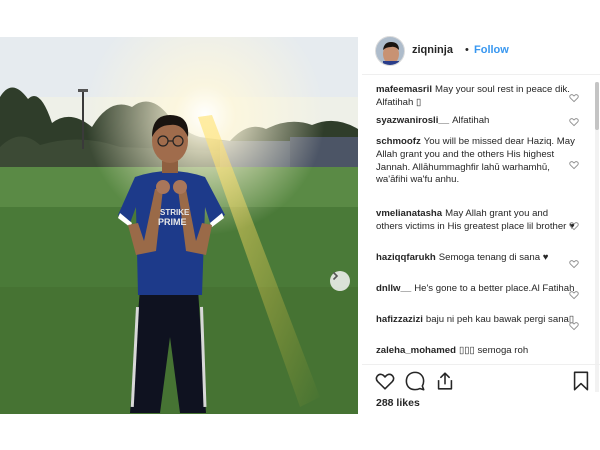 This screenshot has width=600, height=450. I want to click on next-photo-button, so click(340, 281).